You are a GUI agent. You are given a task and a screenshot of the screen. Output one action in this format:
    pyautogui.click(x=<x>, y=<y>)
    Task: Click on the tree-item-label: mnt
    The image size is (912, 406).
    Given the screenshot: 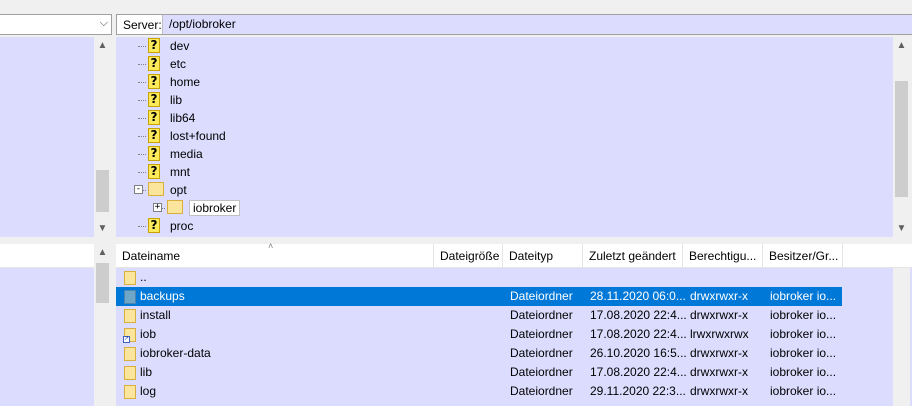 What is the action you would take?
    pyautogui.click(x=180, y=172)
    